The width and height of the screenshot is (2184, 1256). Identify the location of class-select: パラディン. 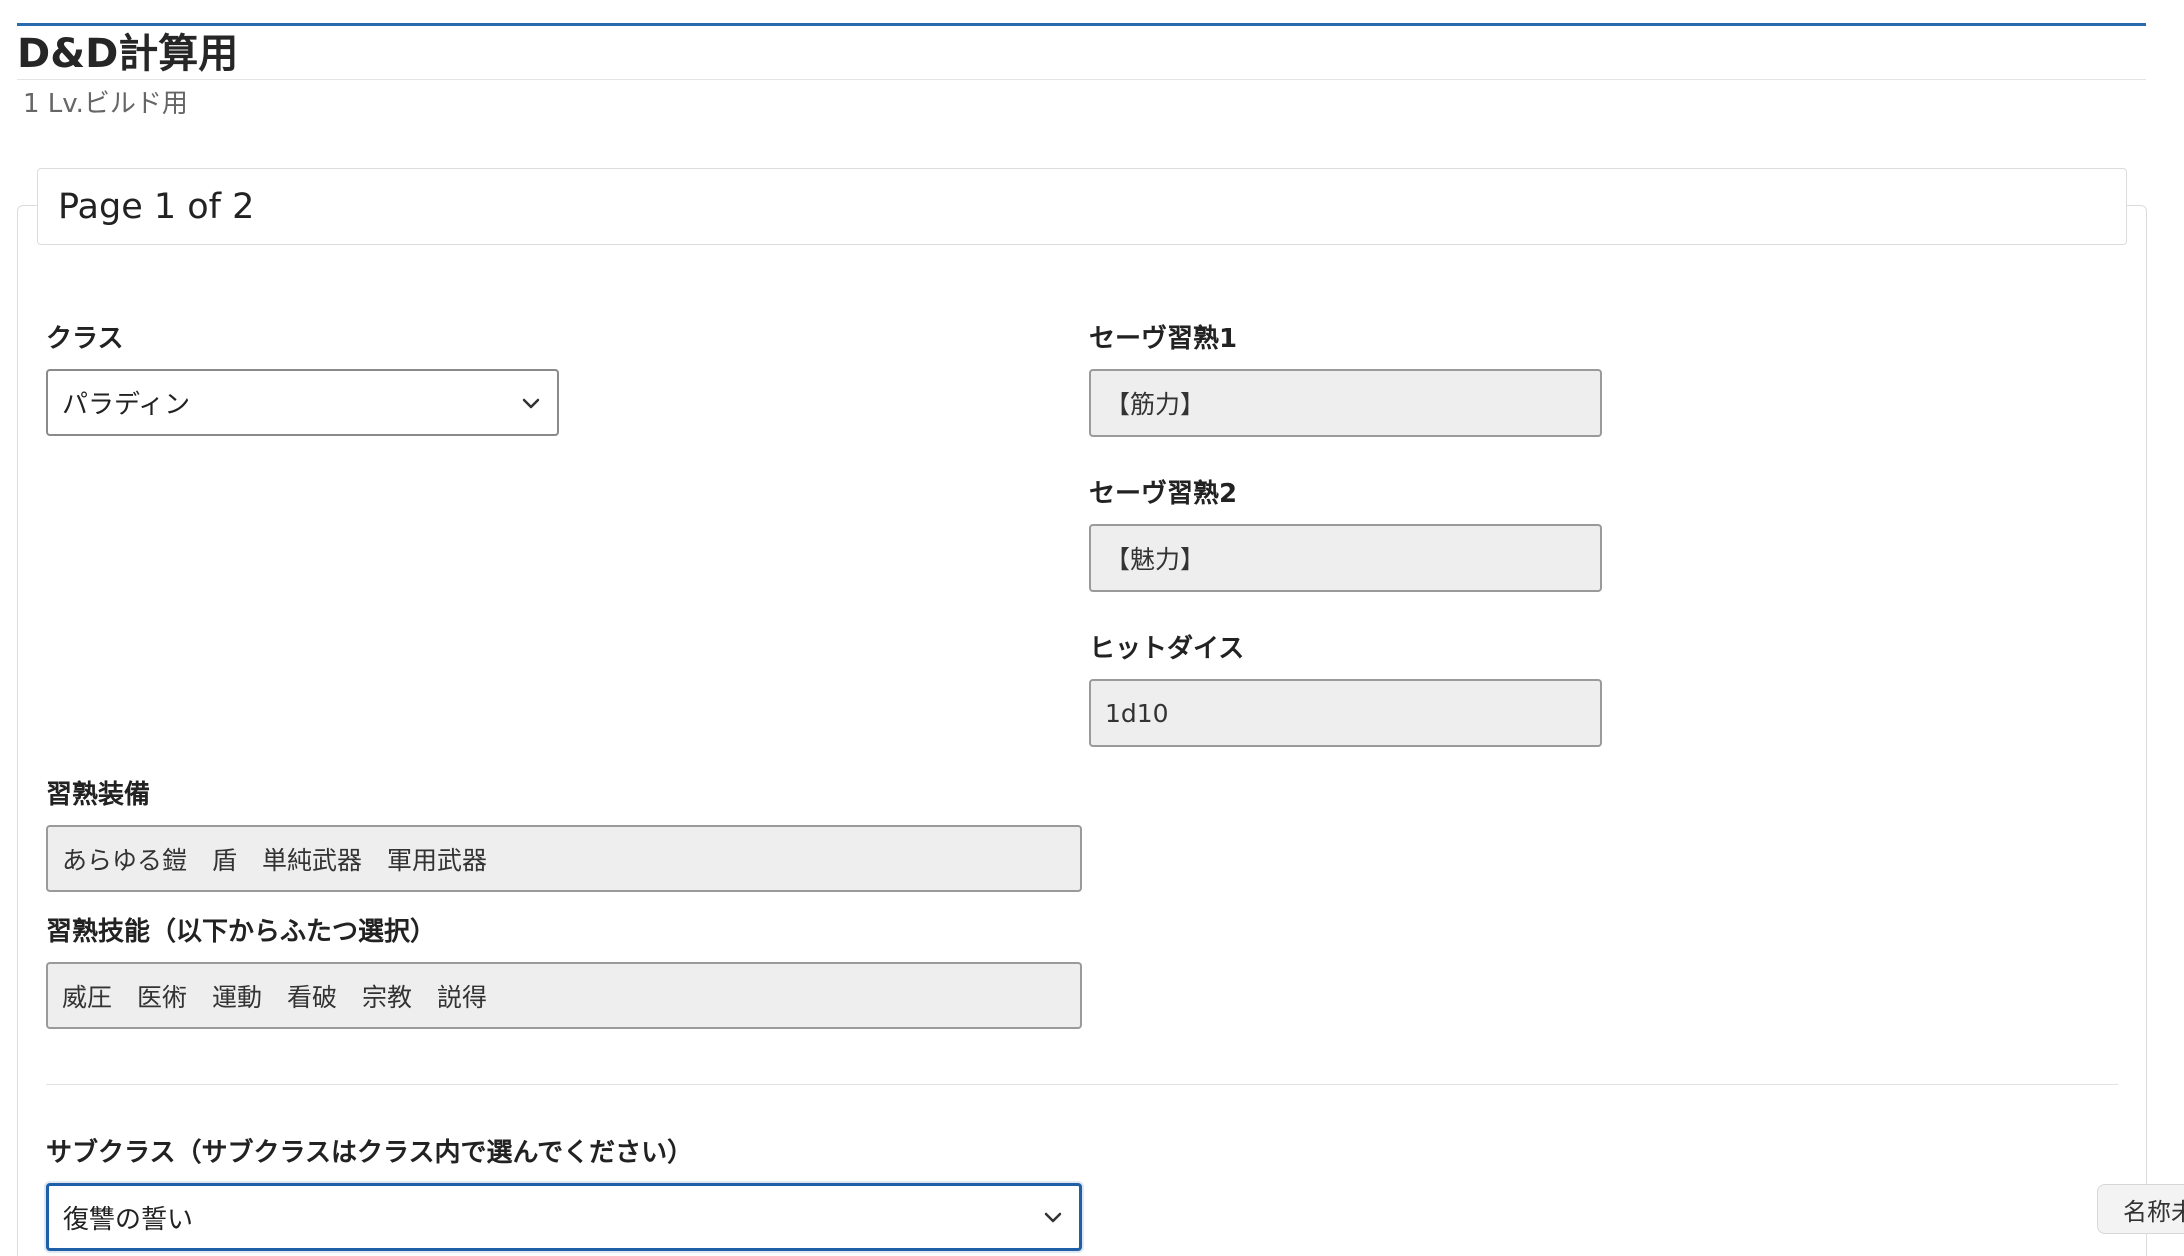
(302, 402).